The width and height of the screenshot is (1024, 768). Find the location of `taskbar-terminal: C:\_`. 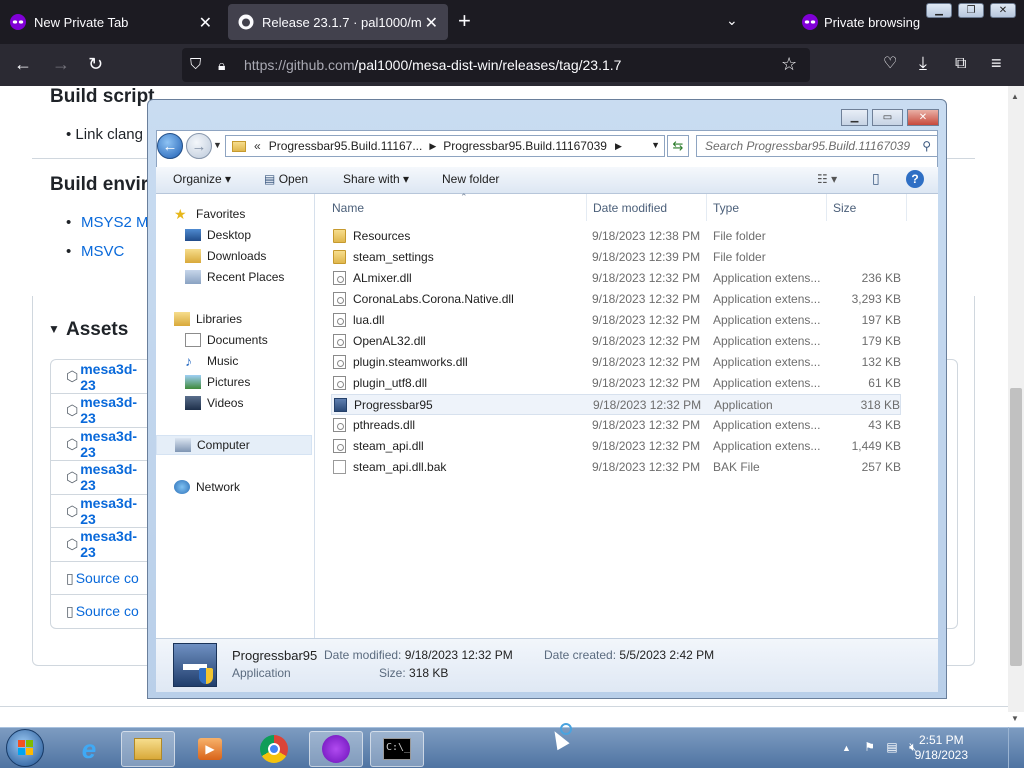

taskbar-terminal: C:\_ is located at coordinates (397, 749).